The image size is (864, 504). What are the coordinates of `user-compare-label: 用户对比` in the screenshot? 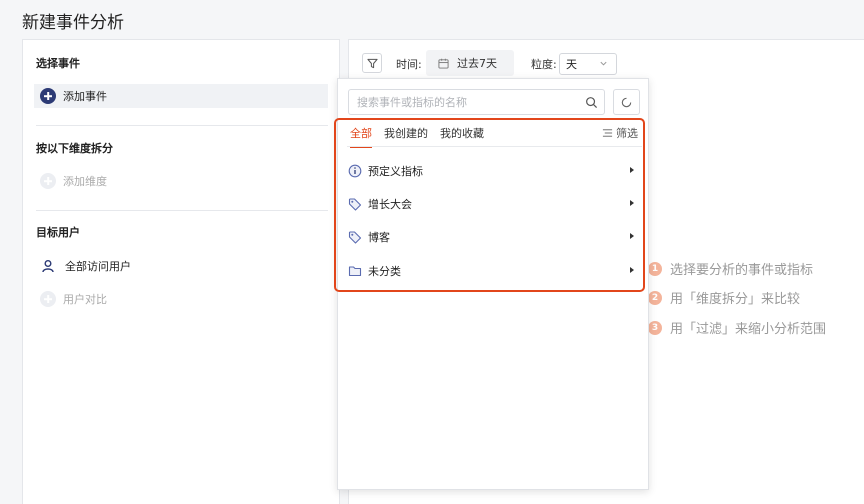 It's located at (85, 299).